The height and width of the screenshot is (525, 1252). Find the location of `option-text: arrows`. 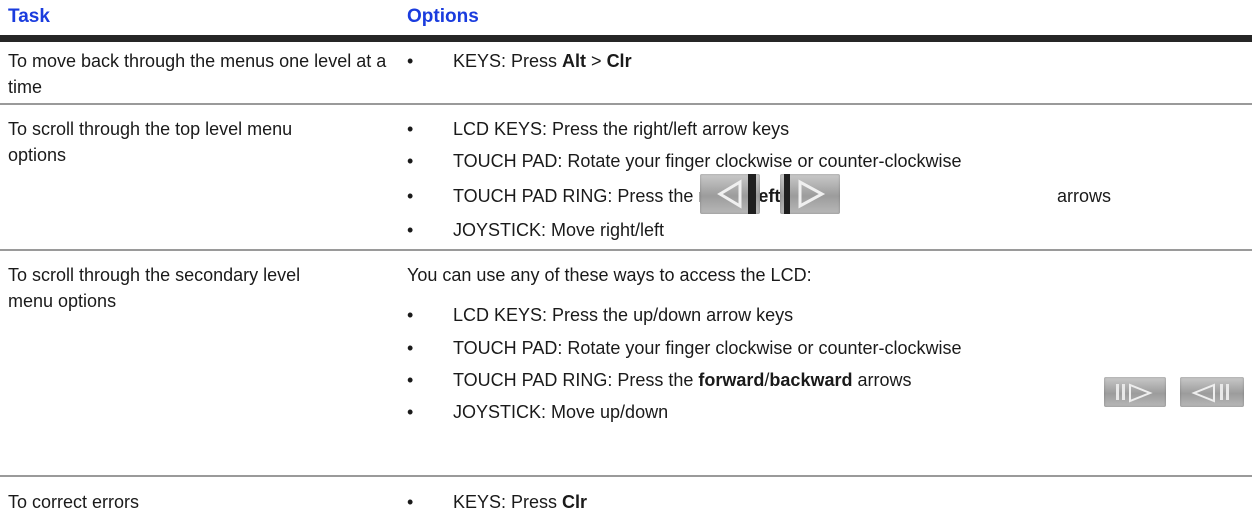

option-text: arrows is located at coordinates (1084, 196).